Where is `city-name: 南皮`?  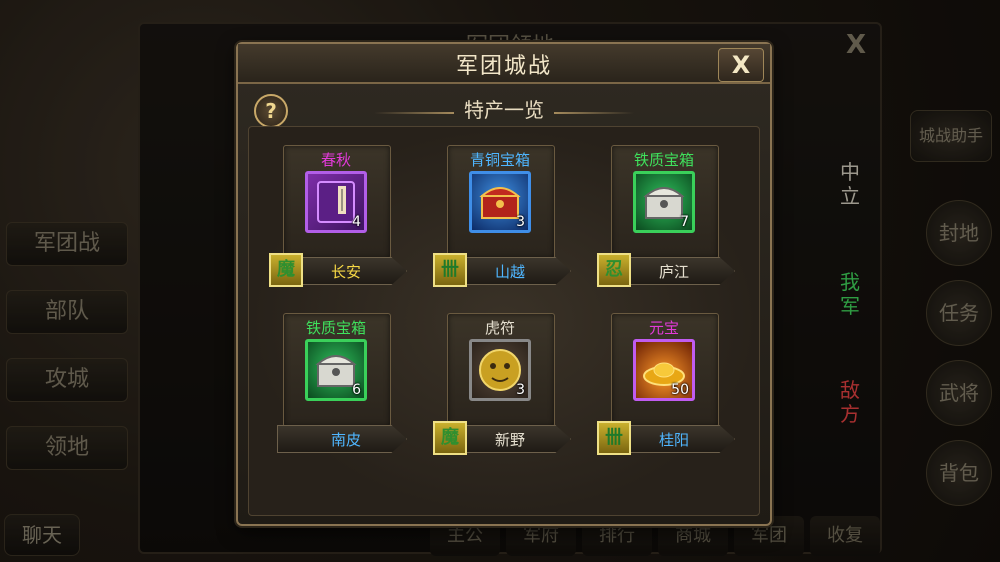 city-name: 南皮 is located at coordinates (345, 440).